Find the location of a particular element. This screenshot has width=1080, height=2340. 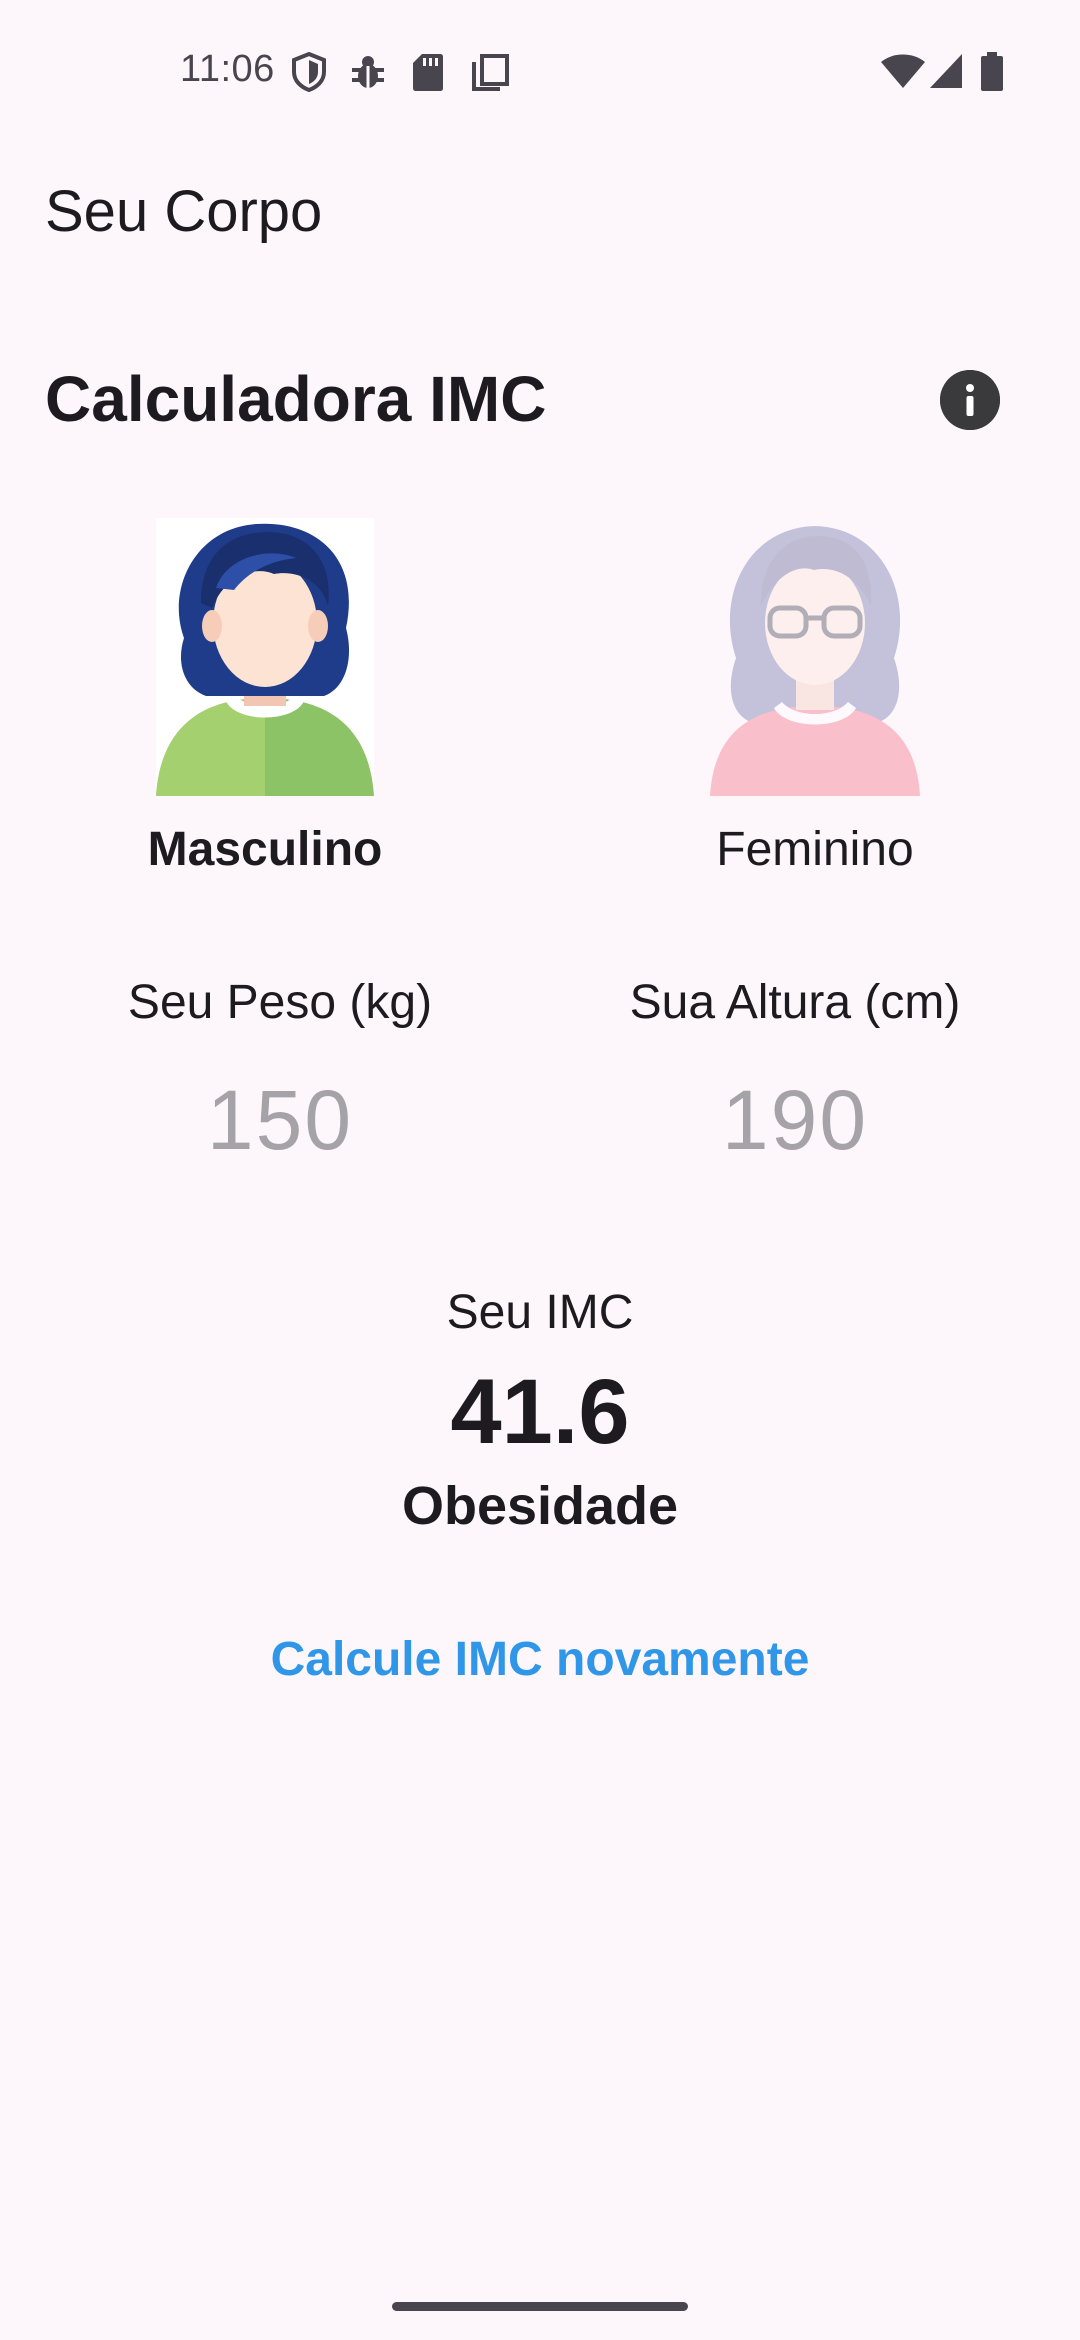

male-avatar is located at coordinates (265, 657).